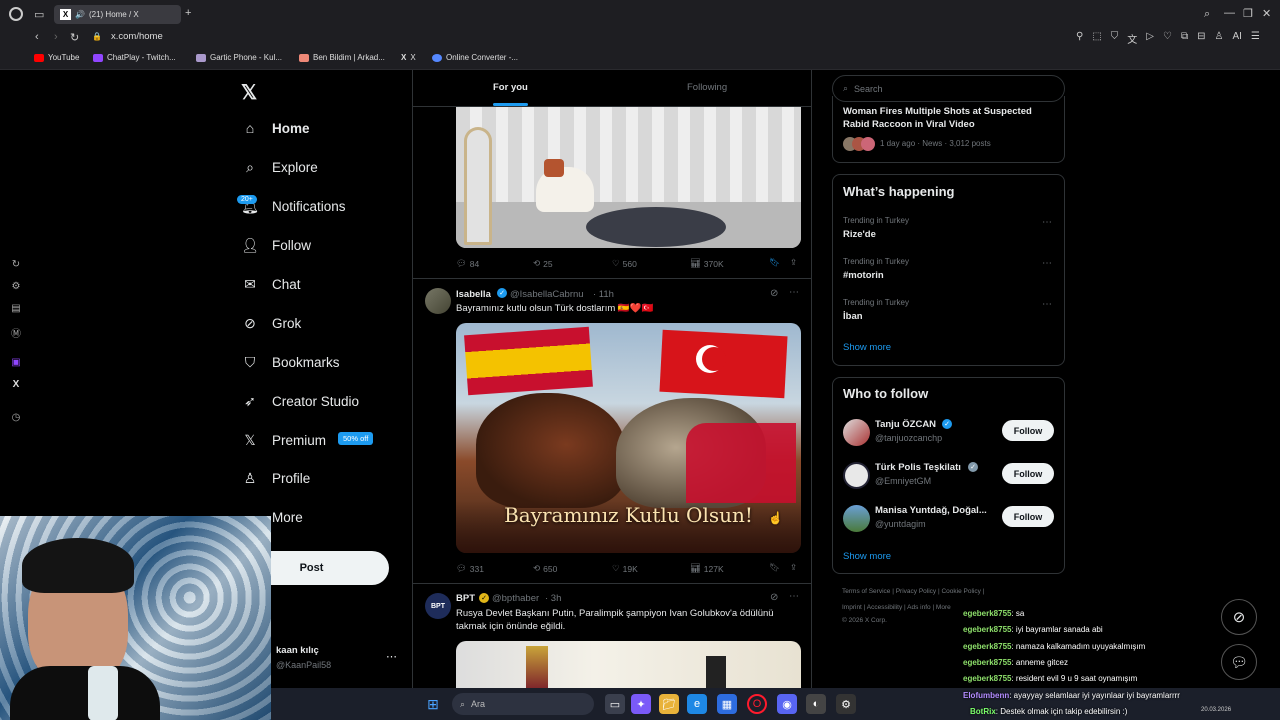 The image size is (1280, 720). I want to click on nav-grok: ⊘ Grok, so click(271, 323).